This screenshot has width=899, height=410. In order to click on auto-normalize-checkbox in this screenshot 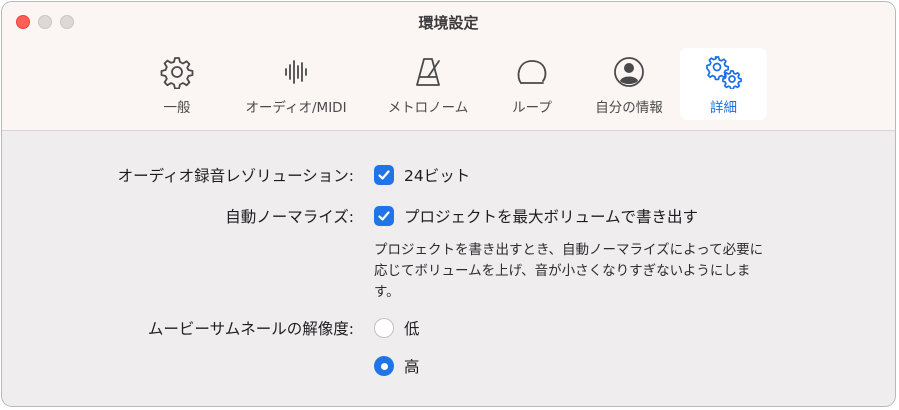, I will do `click(384, 216)`.